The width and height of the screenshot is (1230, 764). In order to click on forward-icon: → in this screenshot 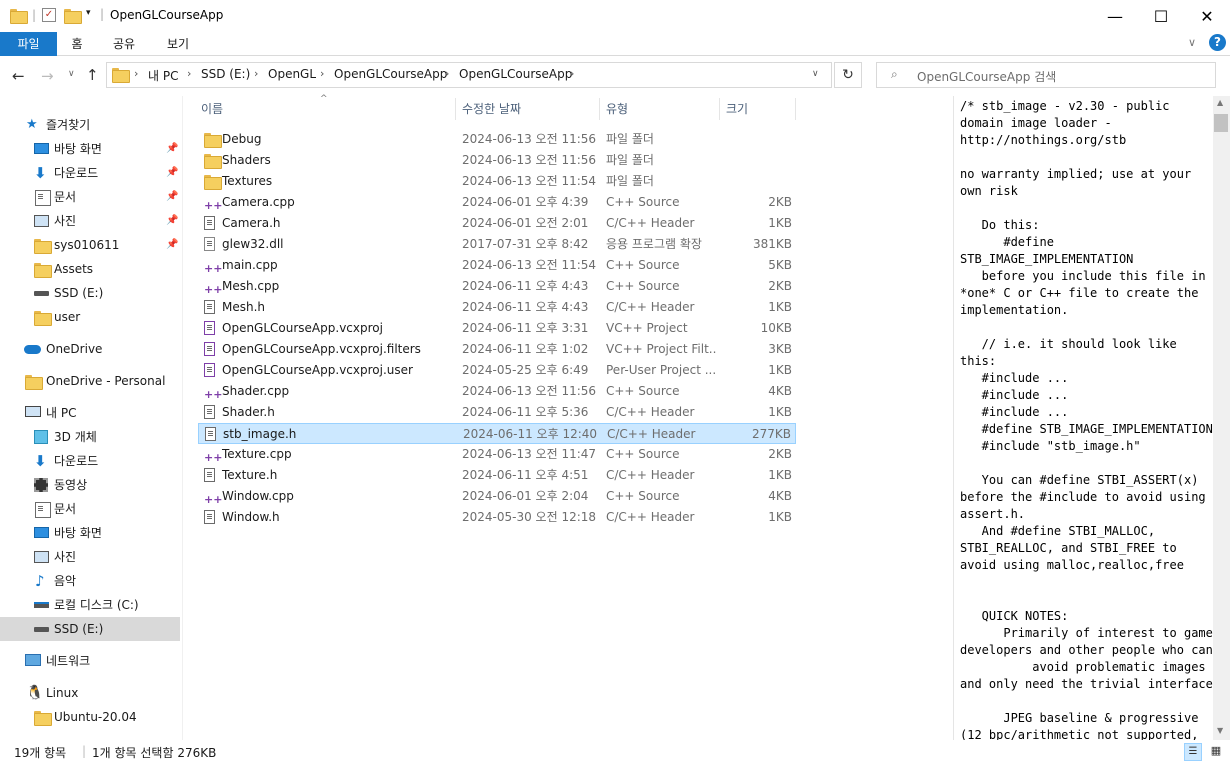, I will do `click(47, 76)`.